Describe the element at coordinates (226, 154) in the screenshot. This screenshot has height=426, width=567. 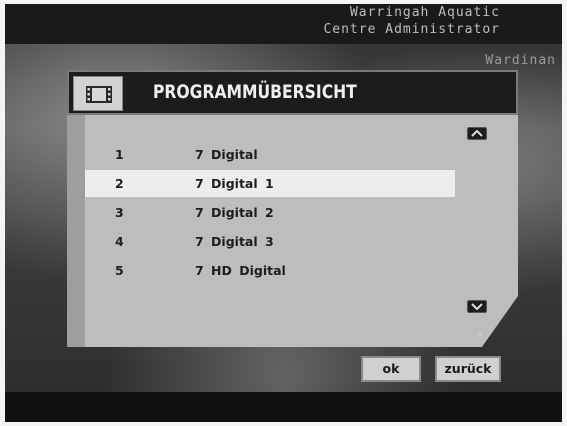
I see `channel-name: 7 Digital` at that location.